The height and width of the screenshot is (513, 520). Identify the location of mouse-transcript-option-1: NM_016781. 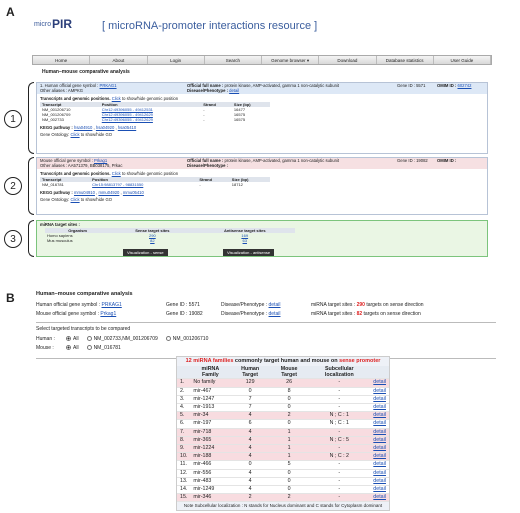
(103, 348).